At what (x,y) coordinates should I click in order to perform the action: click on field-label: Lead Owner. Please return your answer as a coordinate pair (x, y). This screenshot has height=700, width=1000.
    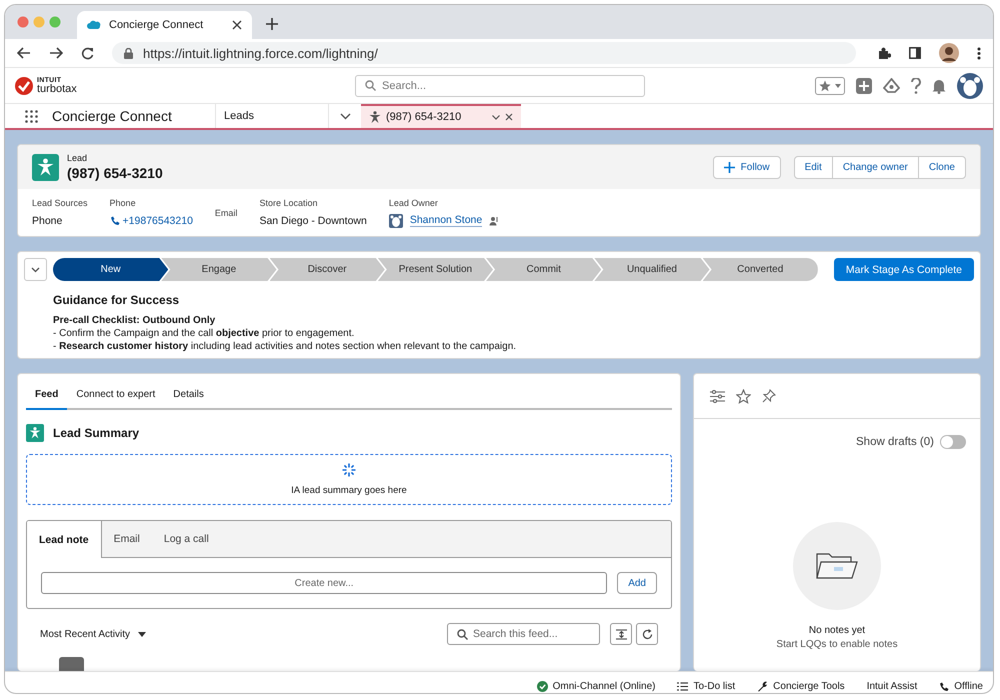
    Looking at the image, I should click on (413, 203).